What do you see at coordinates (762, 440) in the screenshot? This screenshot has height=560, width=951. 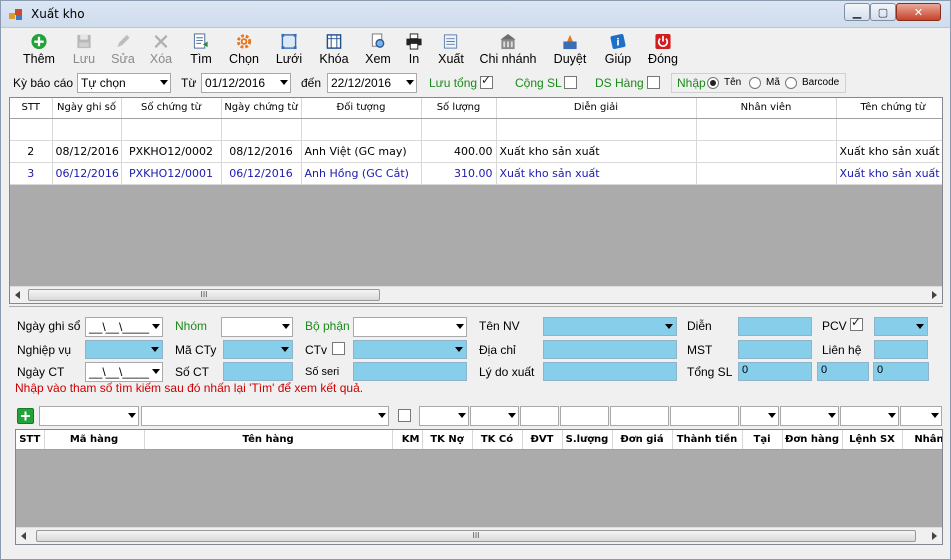 I see `col-tai: Tại` at bounding box center [762, 440].